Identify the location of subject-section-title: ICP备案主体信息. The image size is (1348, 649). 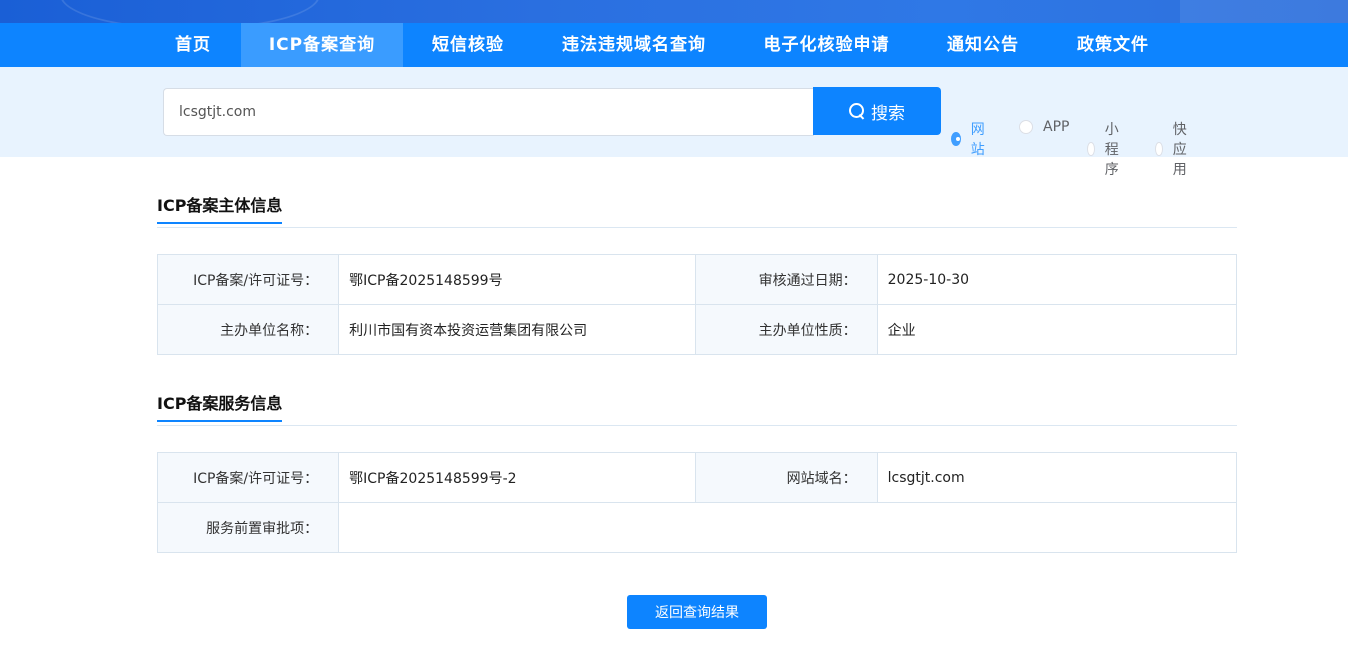
(220, 208).